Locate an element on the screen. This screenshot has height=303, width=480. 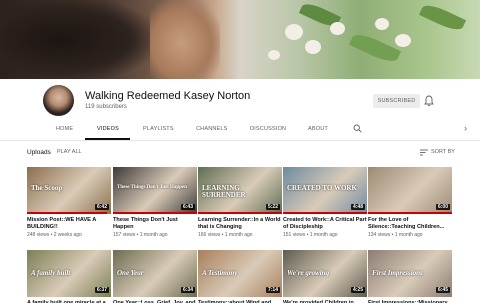
video-duration: 6:37 is located at coordinates (101, 290).